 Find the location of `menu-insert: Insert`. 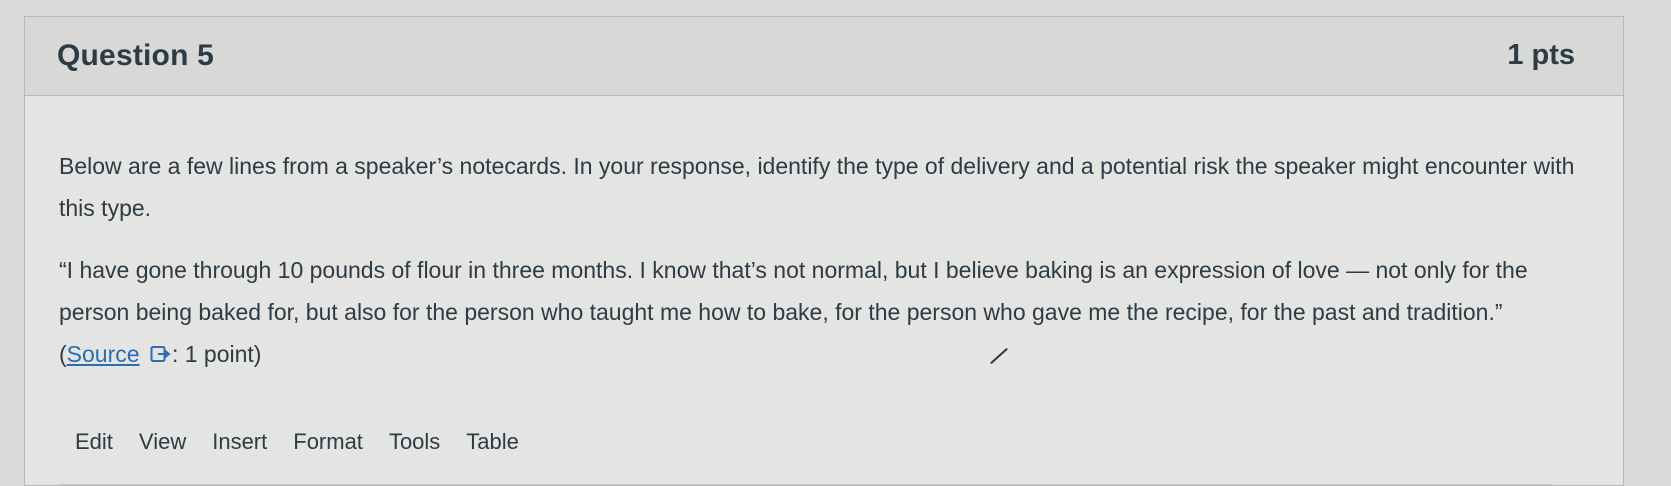

menu-insert: Insert is located at coordinates (239, 442).